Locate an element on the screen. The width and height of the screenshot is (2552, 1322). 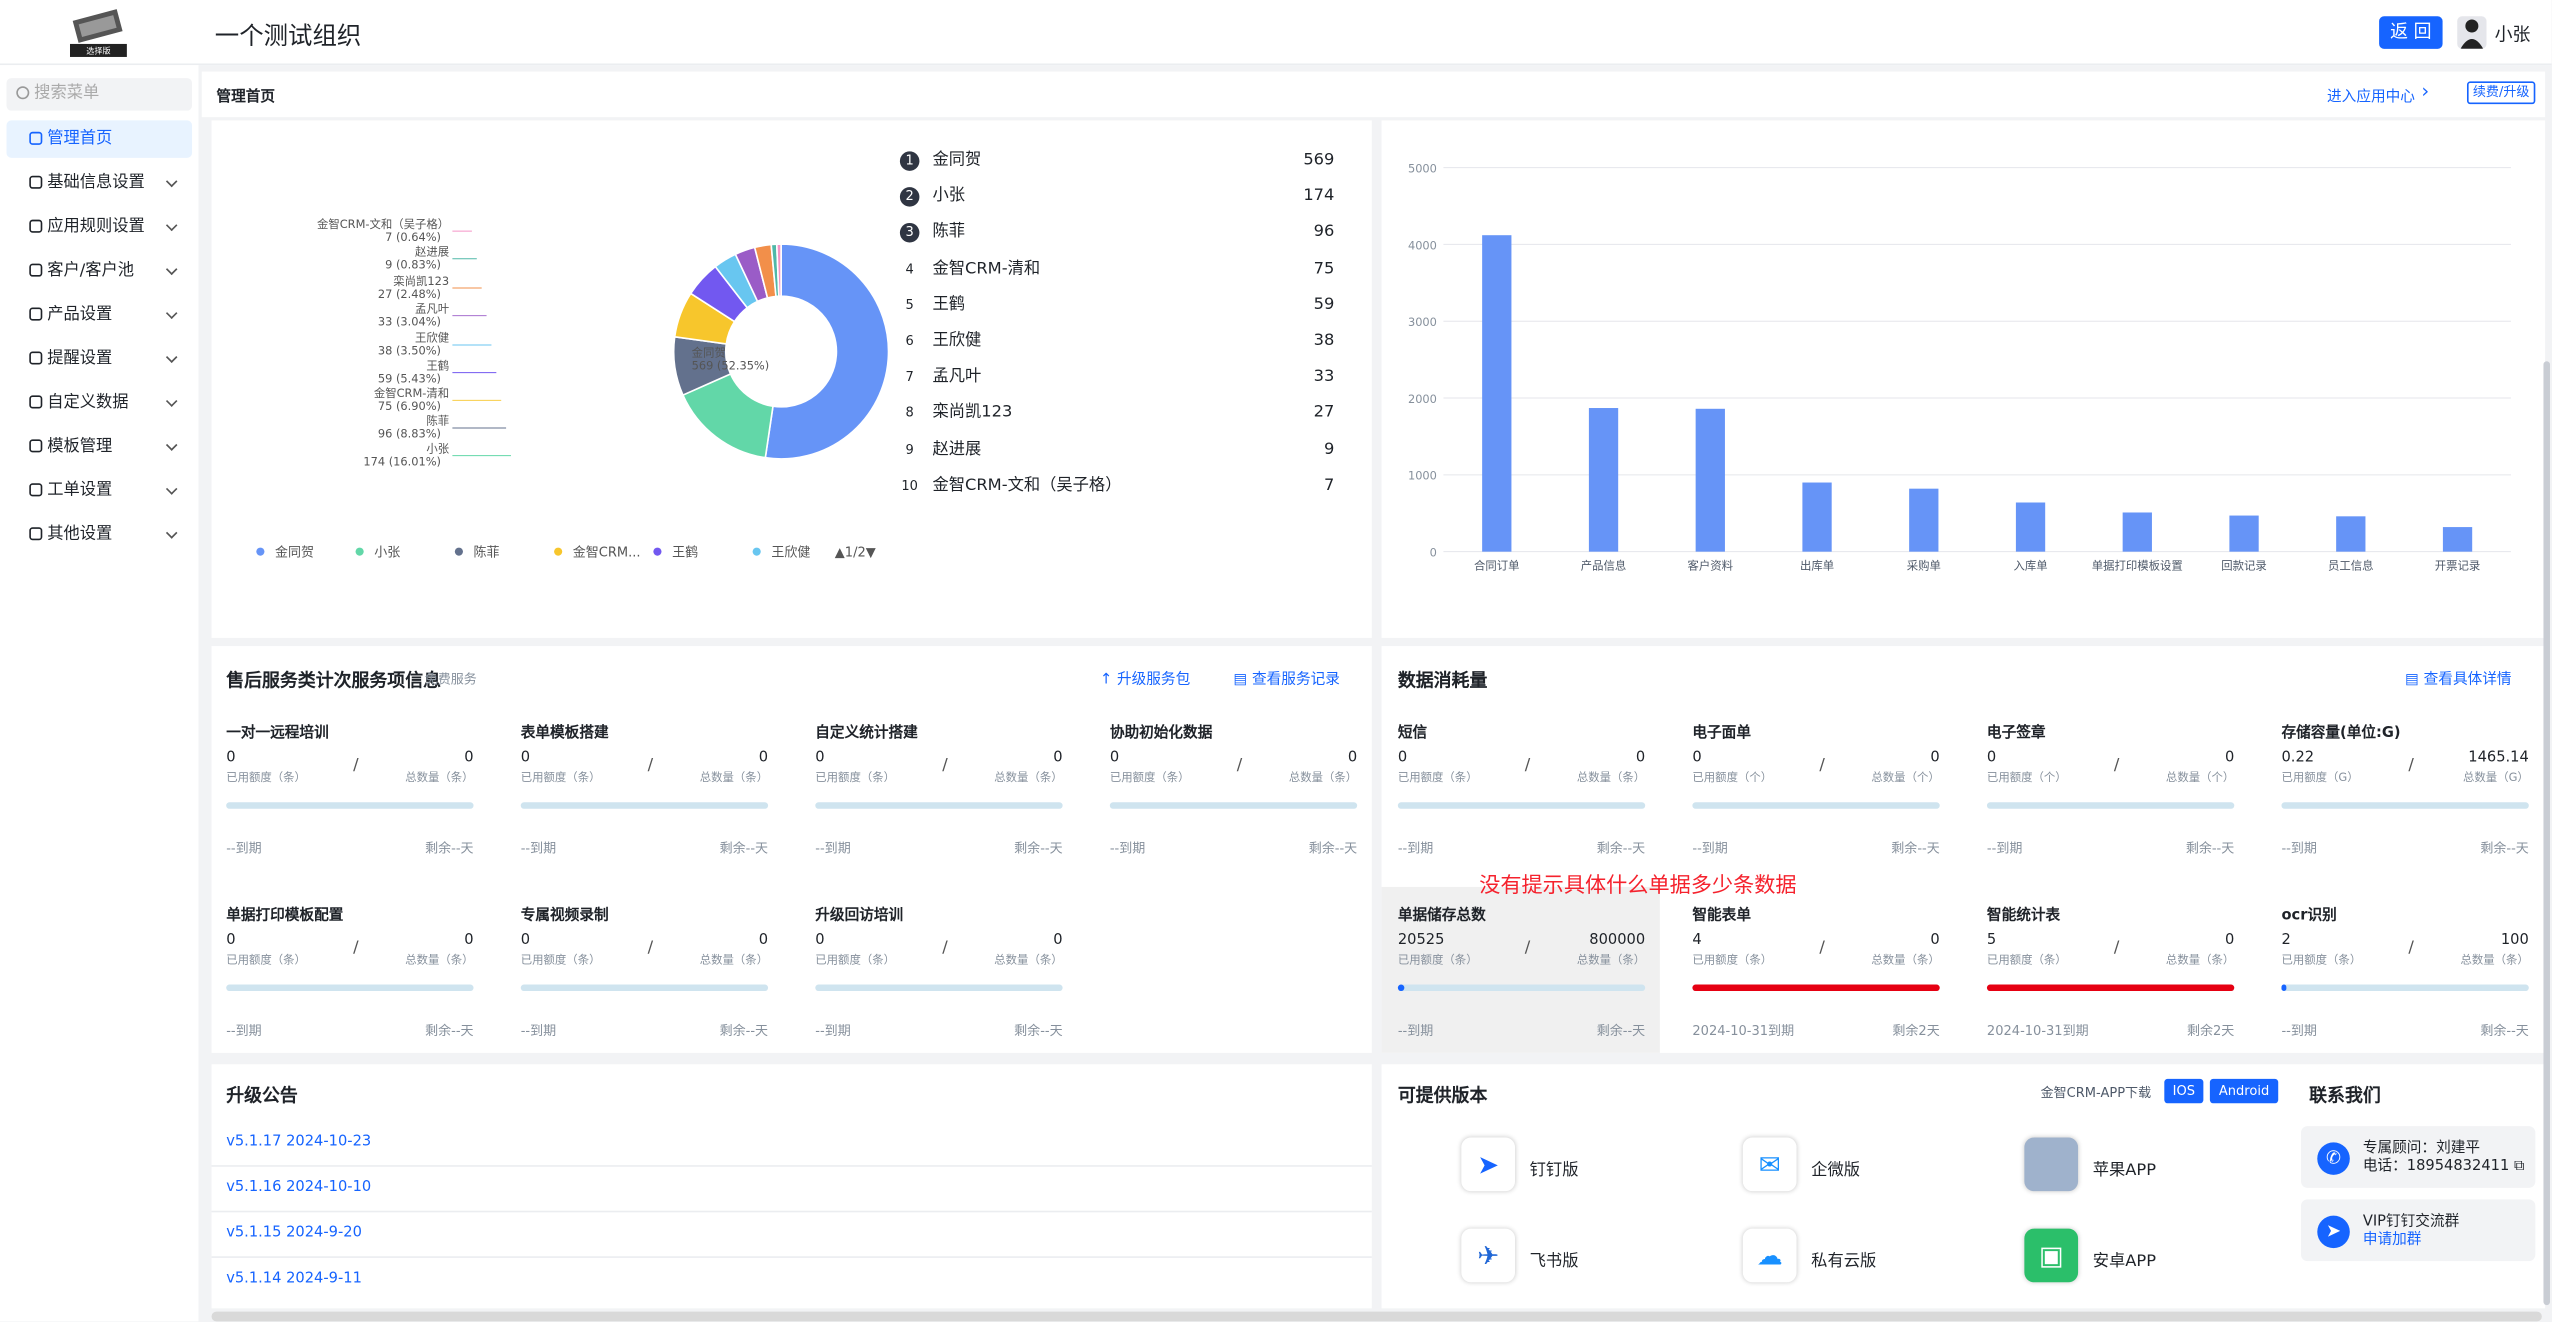
pie-slice is located at coordinates (827, 351).